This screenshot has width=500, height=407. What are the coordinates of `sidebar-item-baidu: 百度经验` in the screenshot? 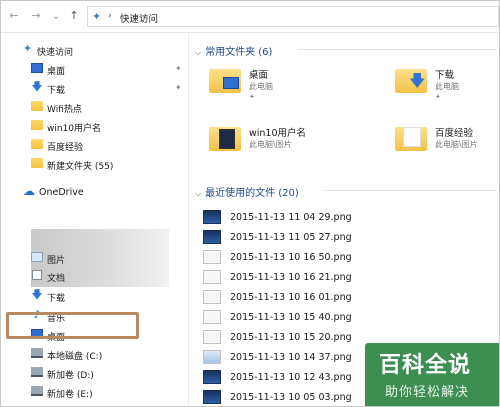 It's located at (95, 146).